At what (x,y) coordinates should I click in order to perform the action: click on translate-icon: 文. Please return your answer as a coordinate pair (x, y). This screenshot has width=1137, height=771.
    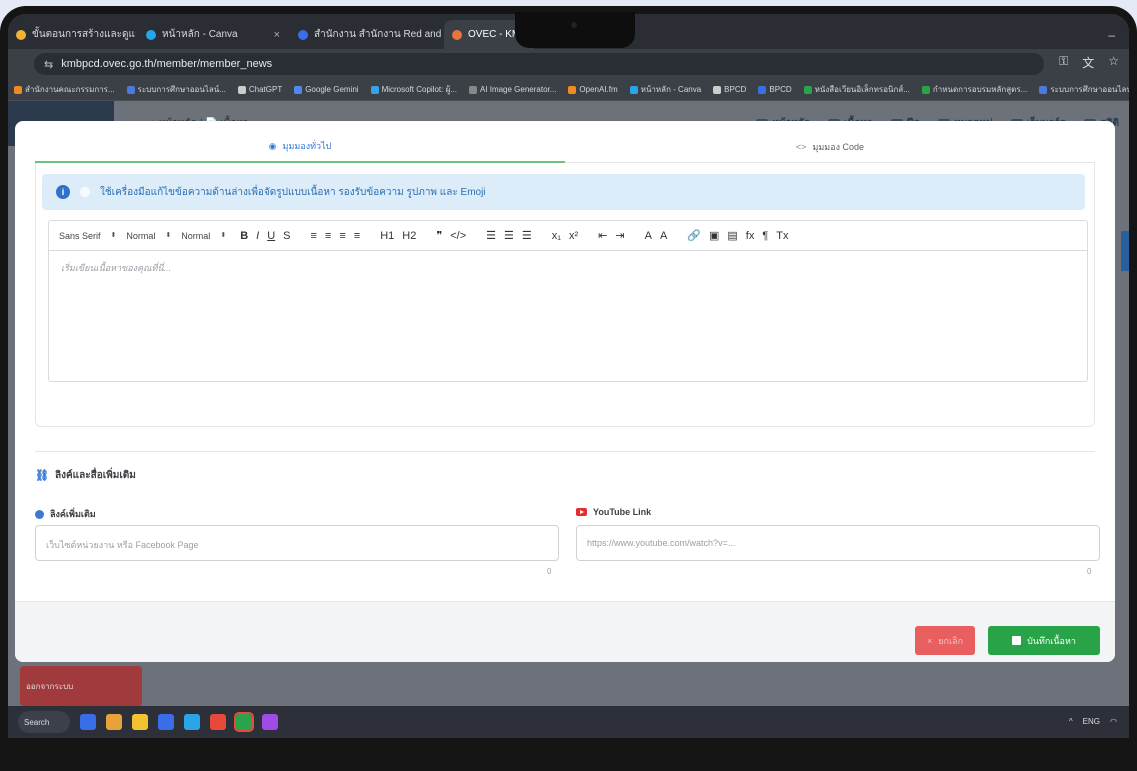
    Looking at the image, I should click on (1088, 62).